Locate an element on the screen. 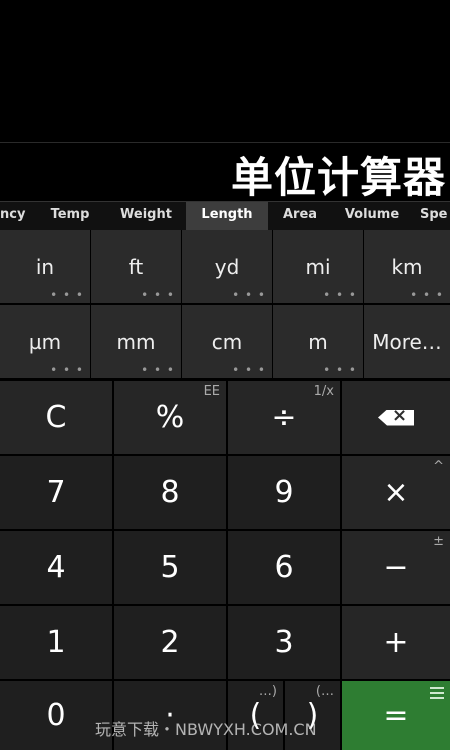  key-label: % is located at coordinates (170, 417).